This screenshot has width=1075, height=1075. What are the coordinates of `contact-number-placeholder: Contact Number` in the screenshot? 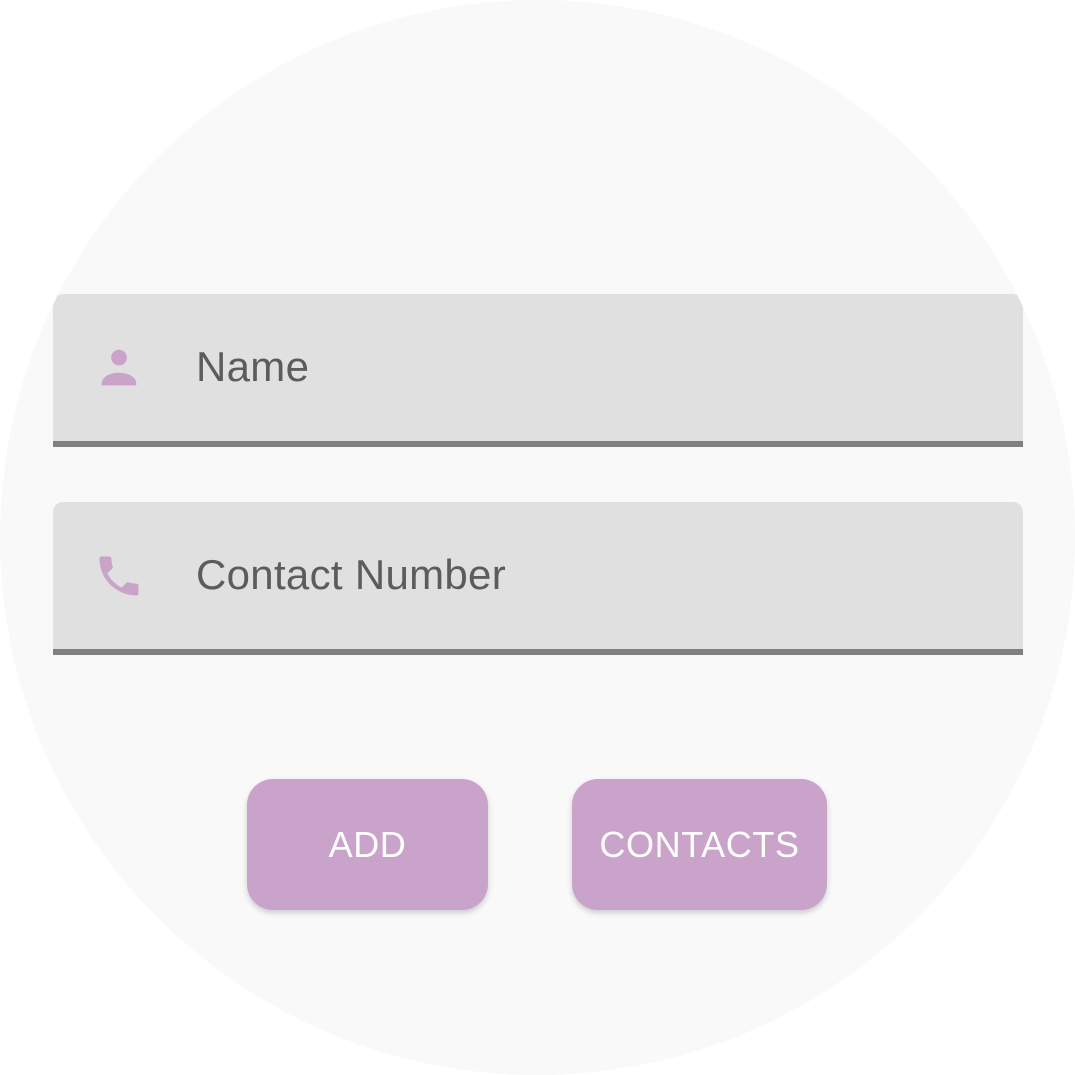 It's located at (351, 574).